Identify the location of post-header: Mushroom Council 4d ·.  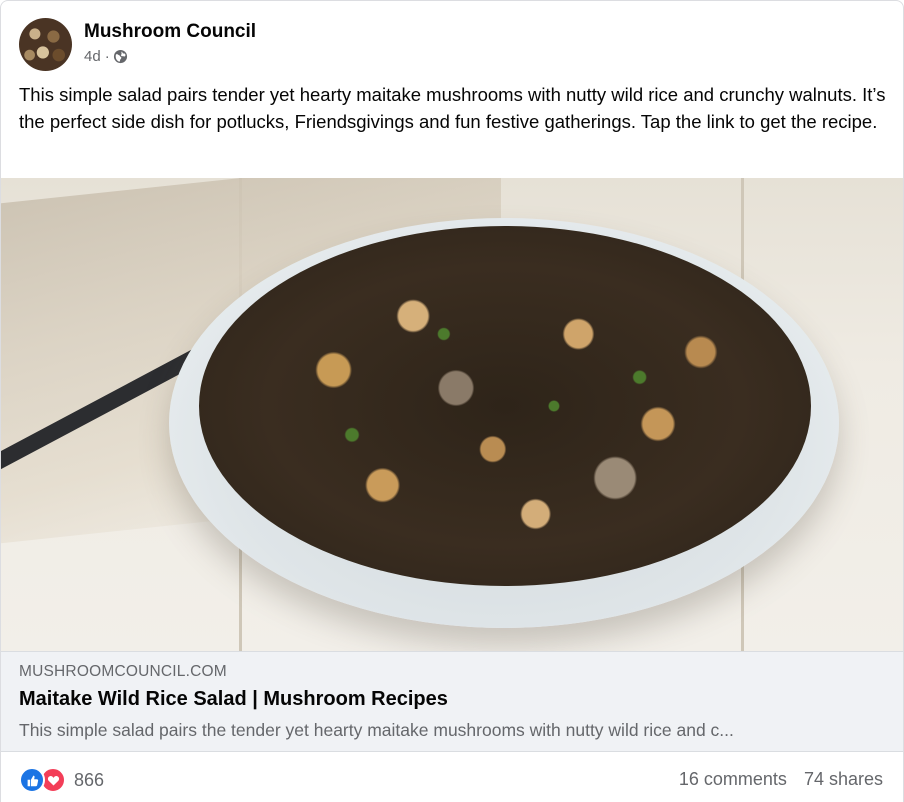
(137, 45).